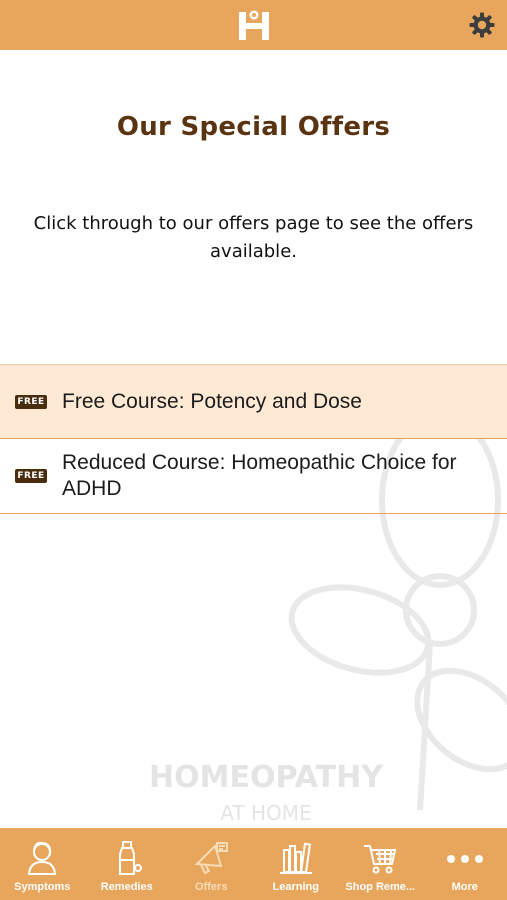 This screenshot has height=900, width=507. Describe the element at coordinates (380, 859) in the screenshot. I see `cart-icon` at that location.